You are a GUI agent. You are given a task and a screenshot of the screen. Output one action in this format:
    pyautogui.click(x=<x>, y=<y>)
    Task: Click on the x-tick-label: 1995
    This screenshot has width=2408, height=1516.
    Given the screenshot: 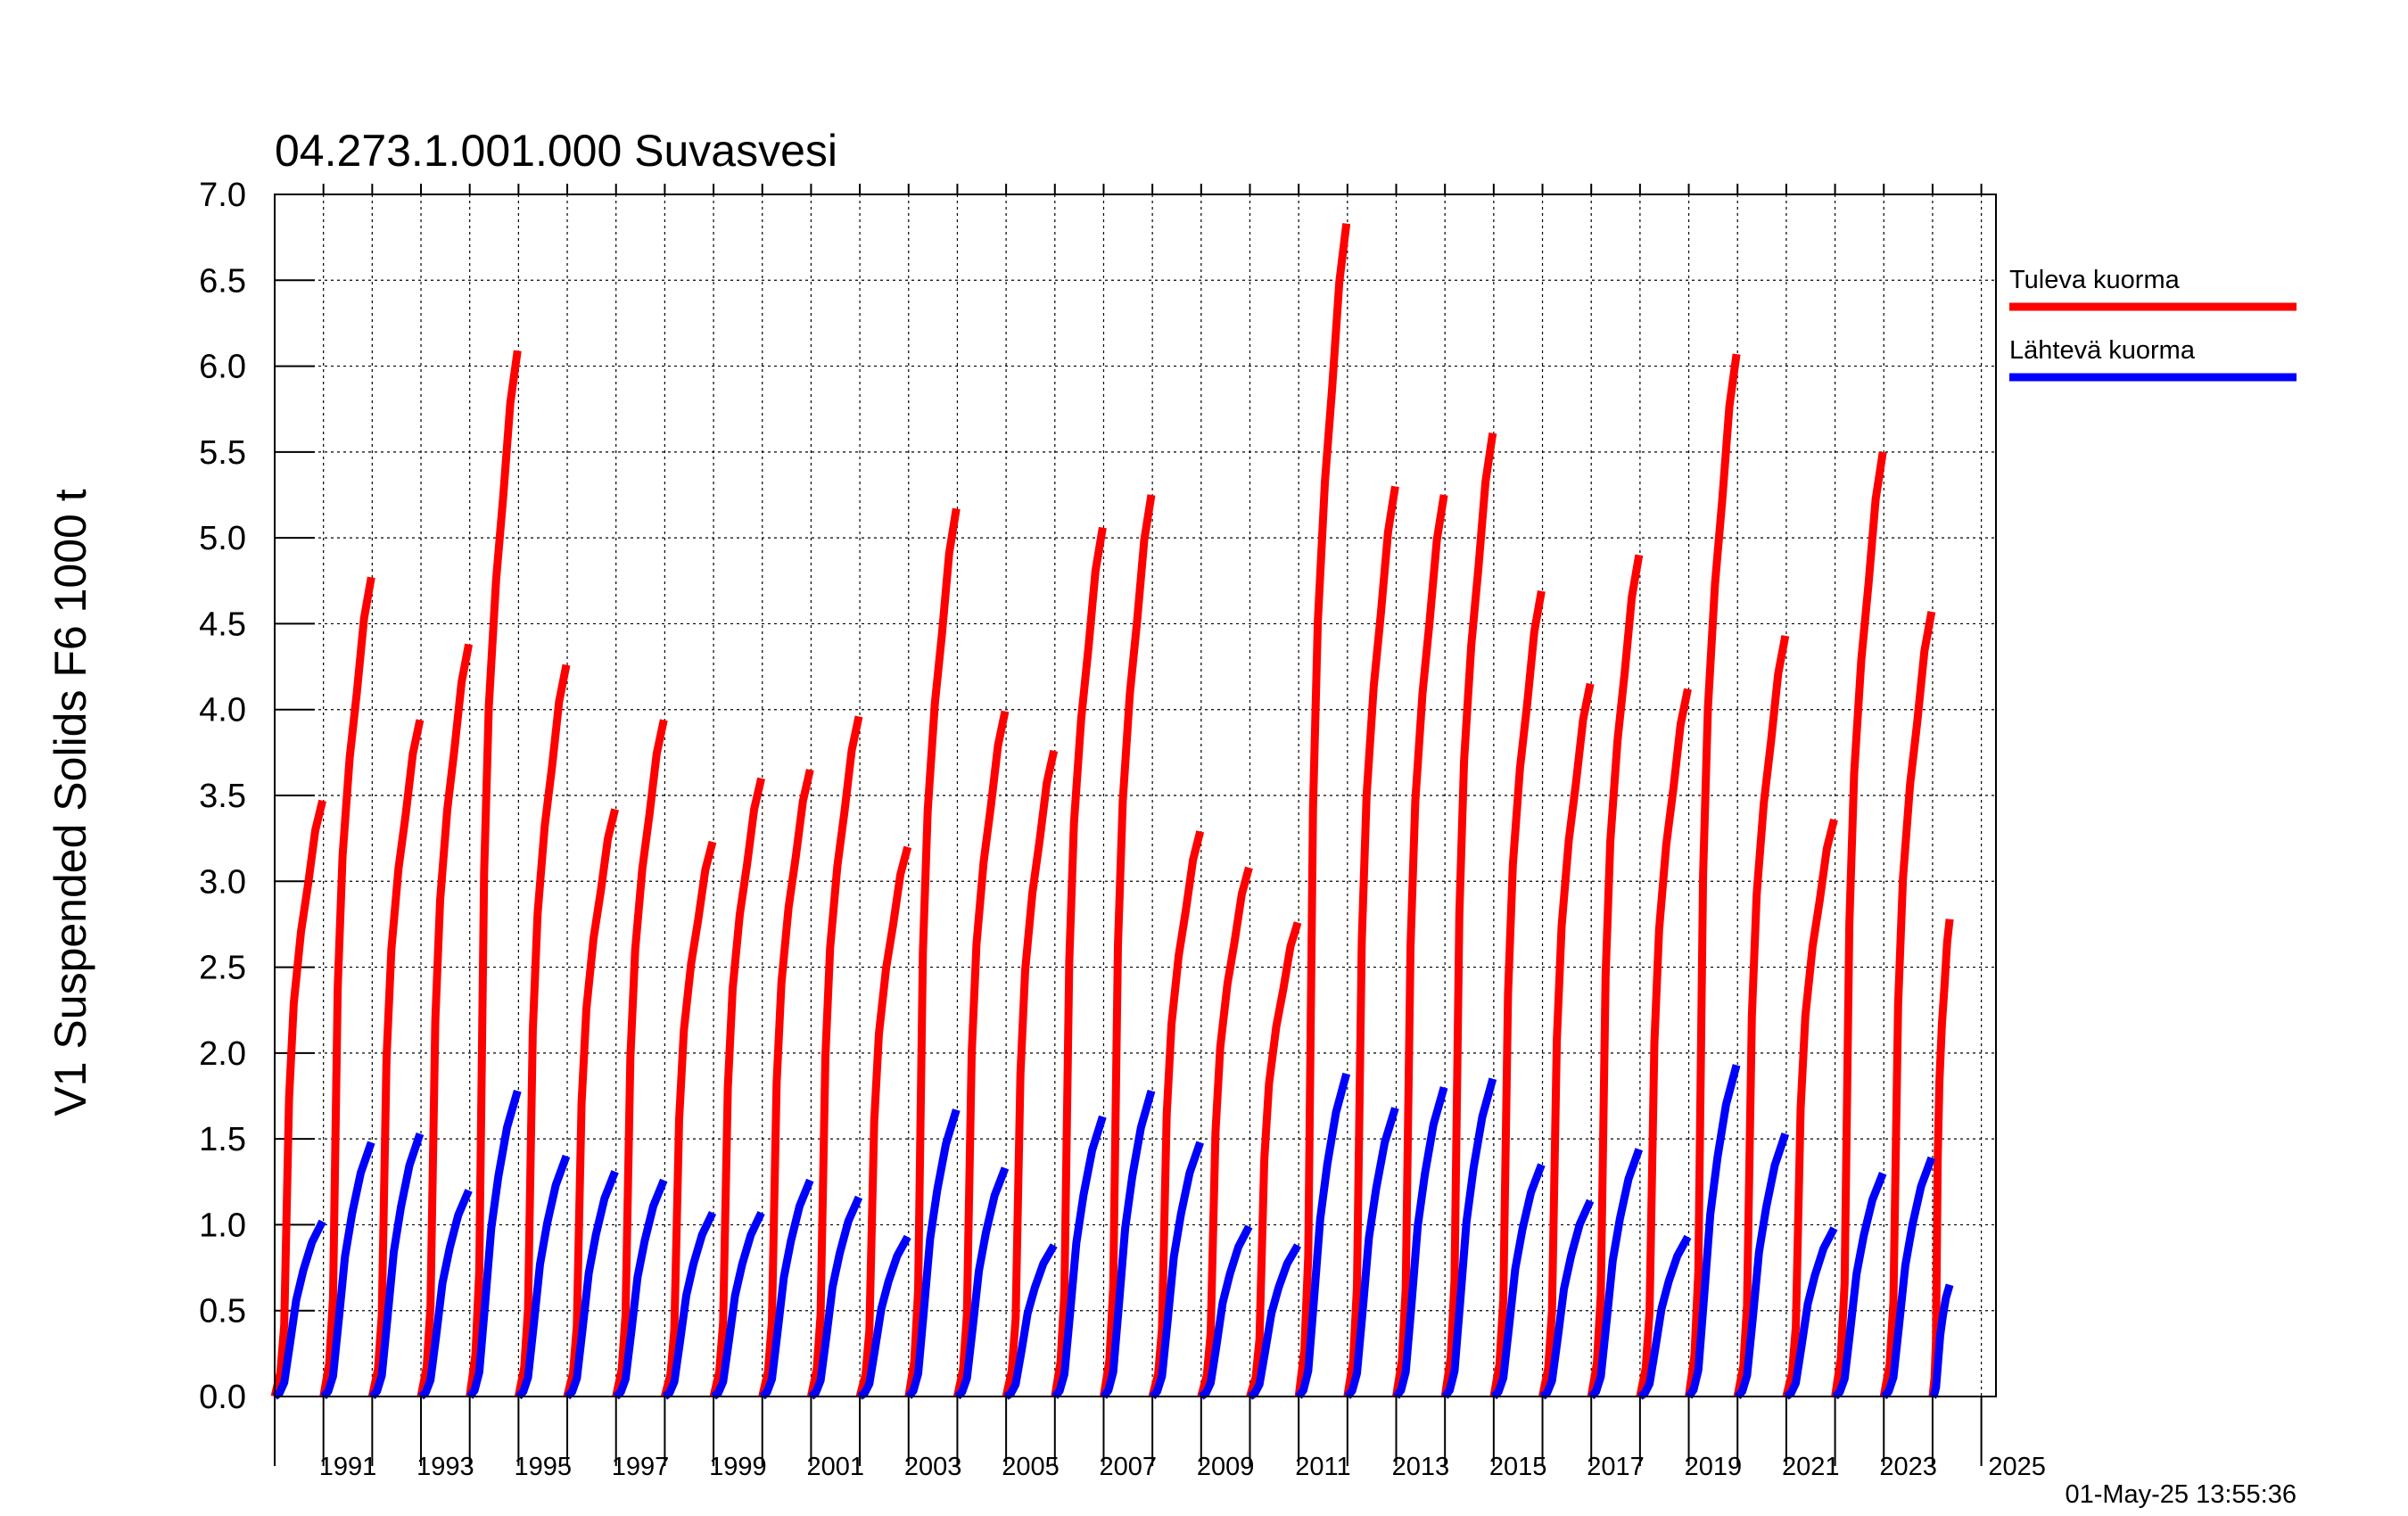 What is the action you would take?
    pyautogui.click(x=543, y=1467)
    